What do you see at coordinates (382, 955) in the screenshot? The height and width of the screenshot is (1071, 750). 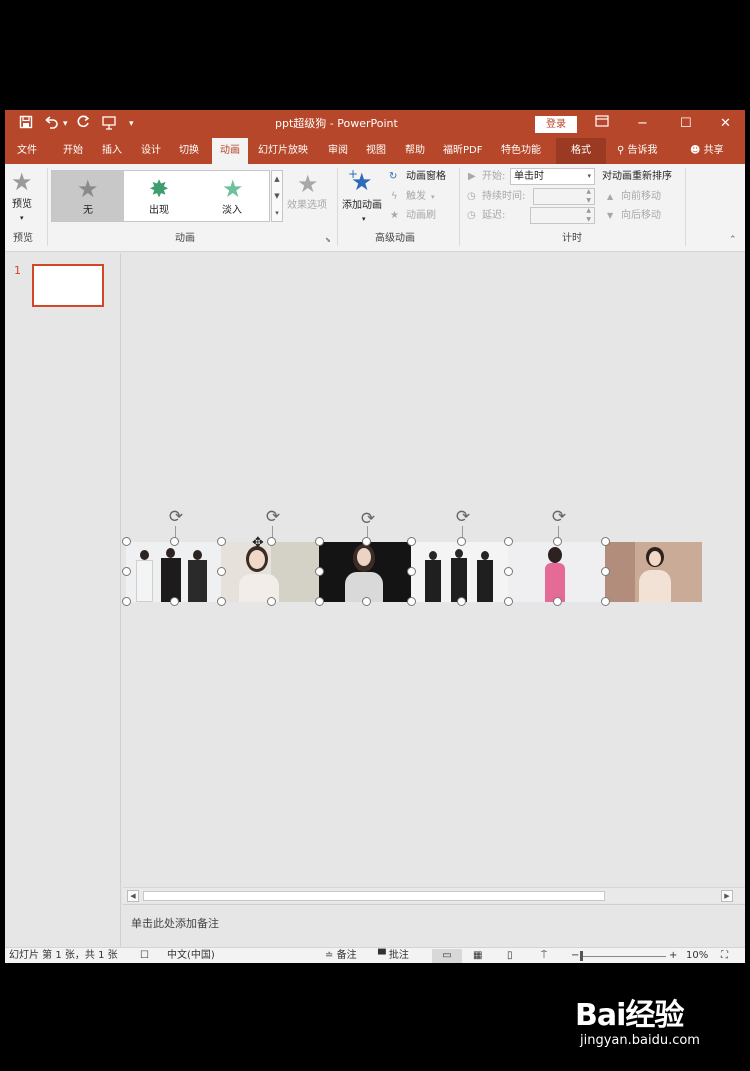 I see `comment-icon: ▀` at bounding box center [382, 955].